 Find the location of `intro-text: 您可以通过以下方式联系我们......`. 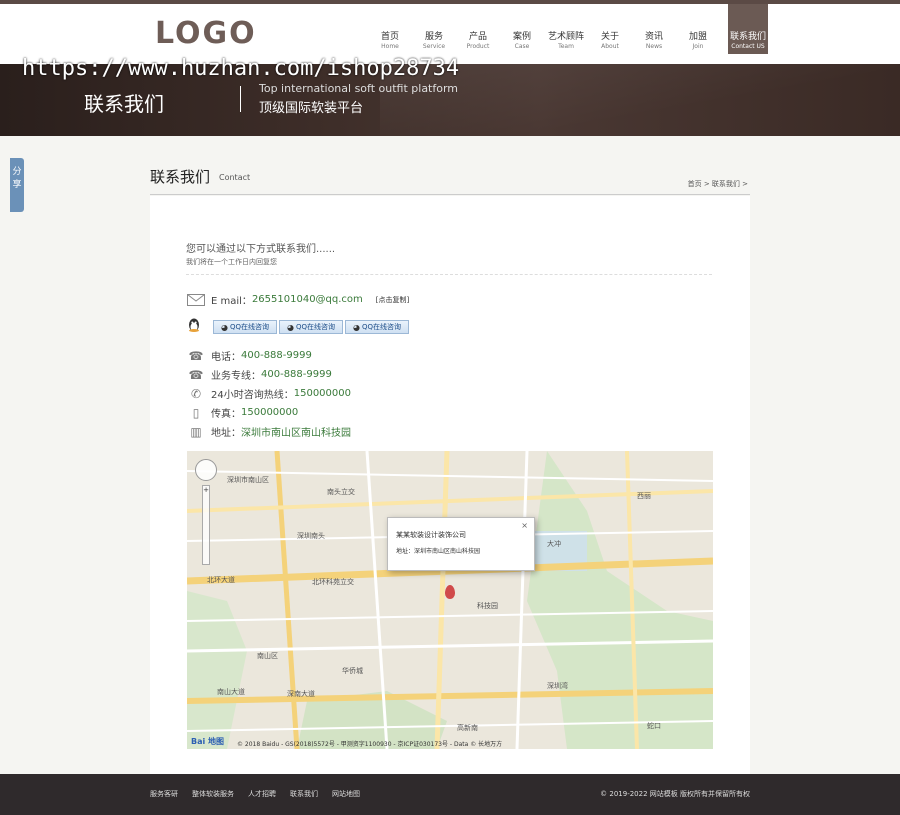

intro-text: 您可以通过以下方式联系我们...... is located at coordinates (261, 249).